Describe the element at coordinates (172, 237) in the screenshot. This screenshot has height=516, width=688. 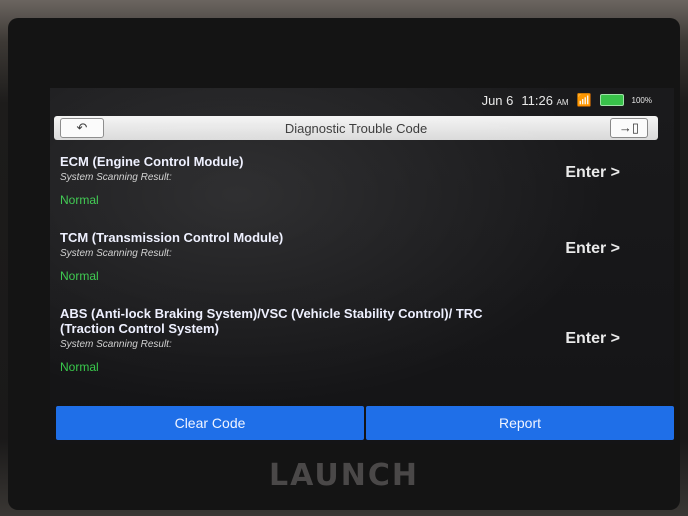
I see `module-name: TCM (Transmission Control Module)` at that location.